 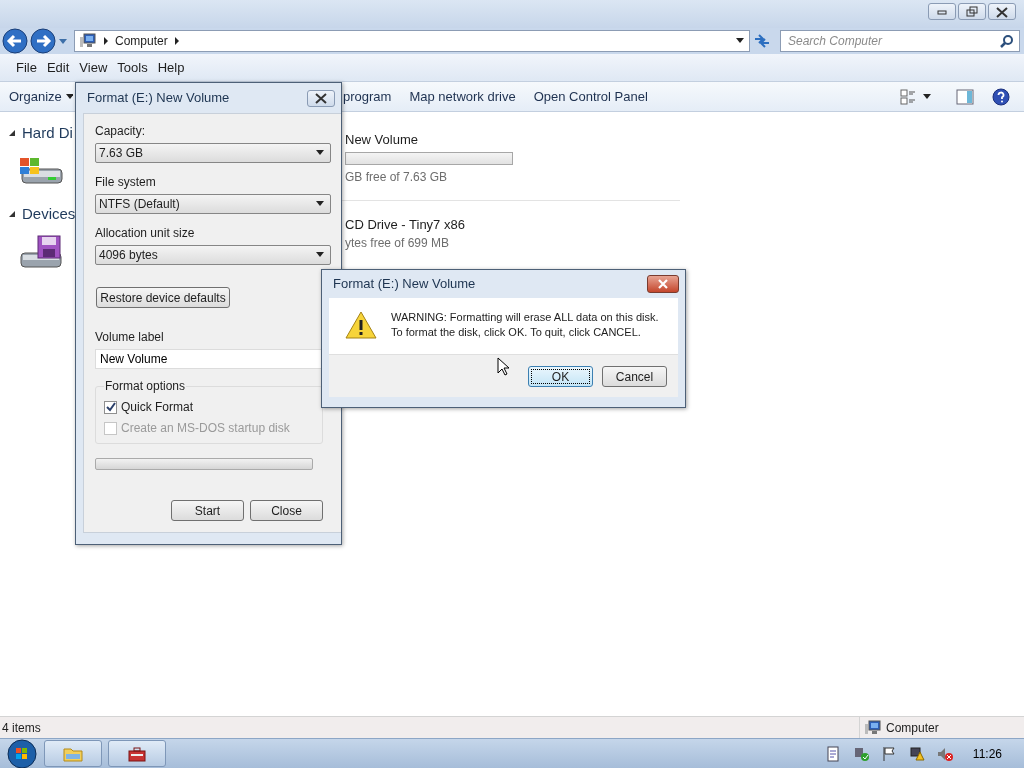 I want to click on checkbox-label: Quick Format, so click(x=157, y=407).